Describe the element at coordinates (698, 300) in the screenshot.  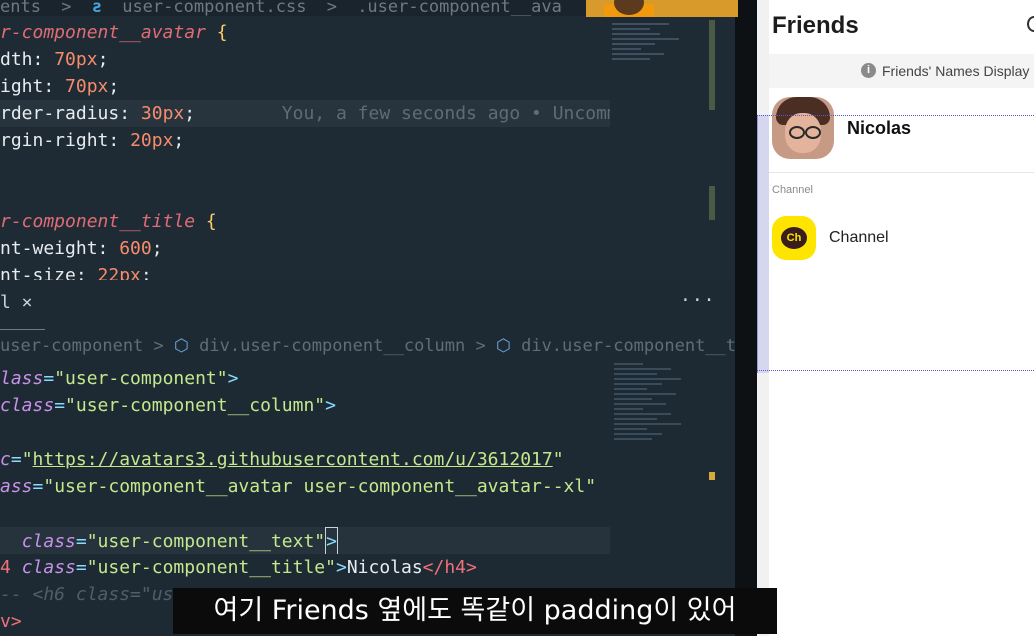
I see `more-actions-icon: ···` at that location.